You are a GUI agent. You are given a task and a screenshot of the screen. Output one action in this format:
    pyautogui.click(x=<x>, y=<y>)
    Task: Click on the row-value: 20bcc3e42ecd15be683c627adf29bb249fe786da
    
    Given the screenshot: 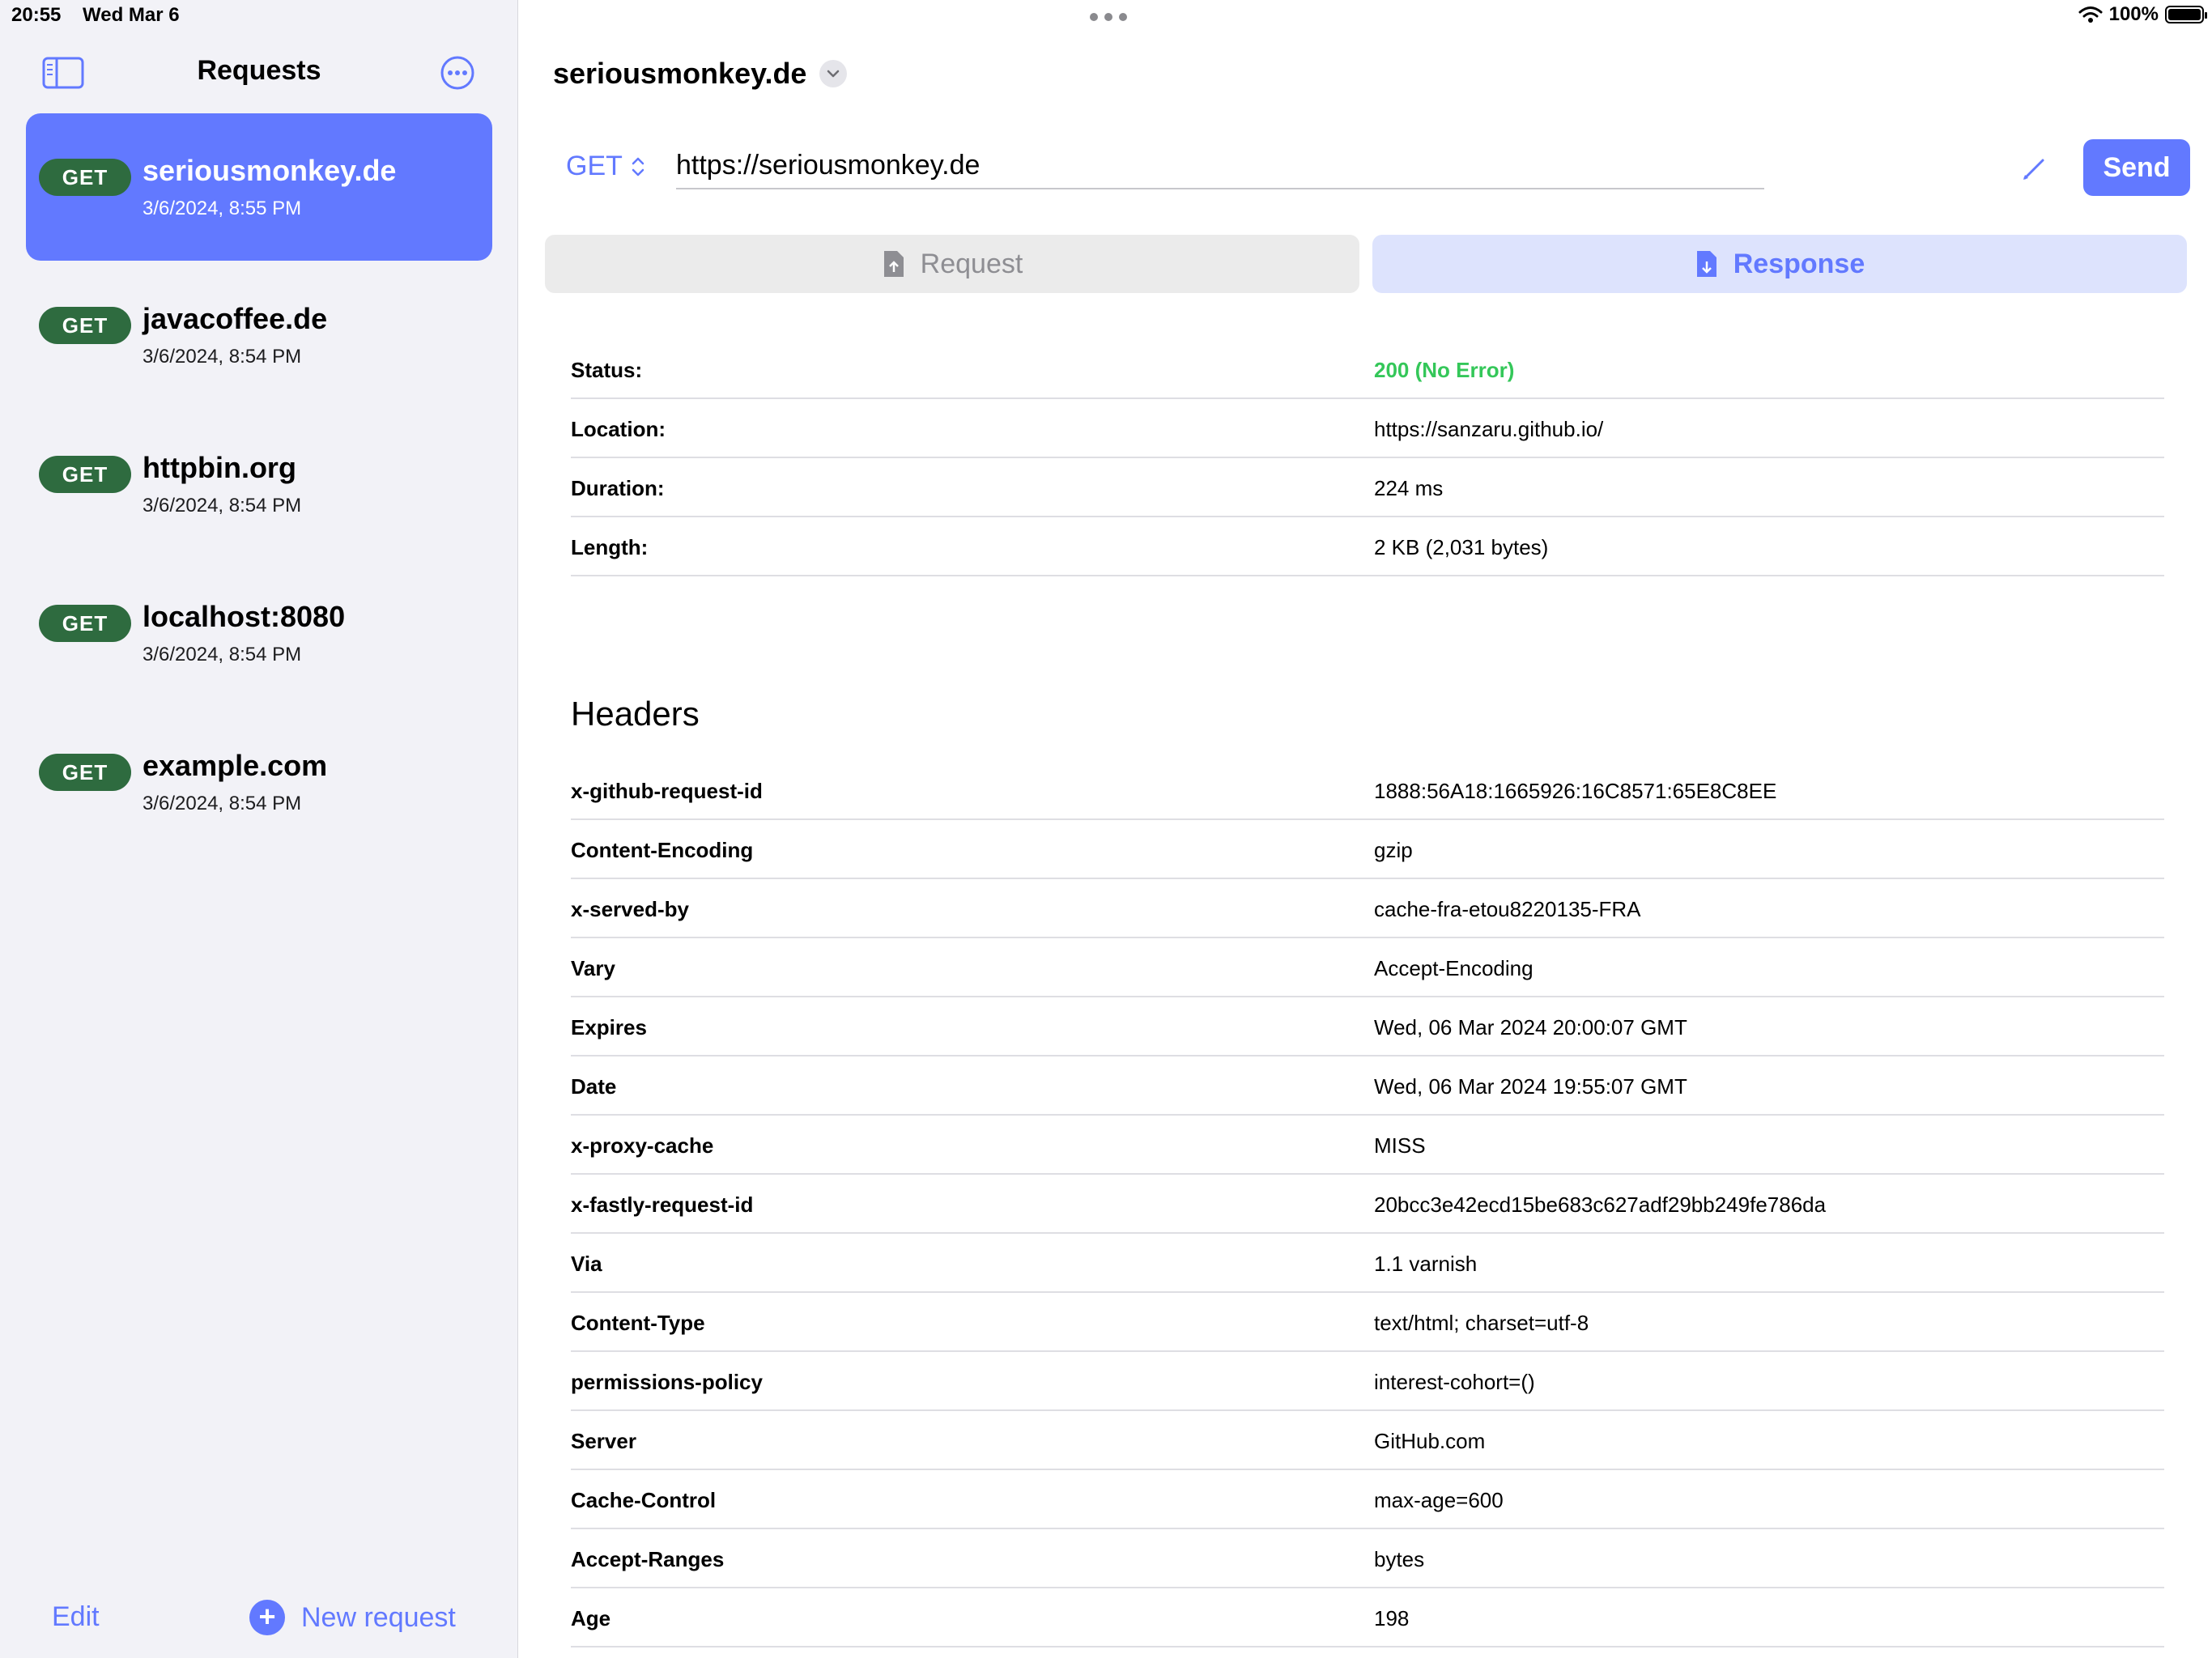 What is the action you would take?
    pyautogui.click(x=1600, y=1204)
    